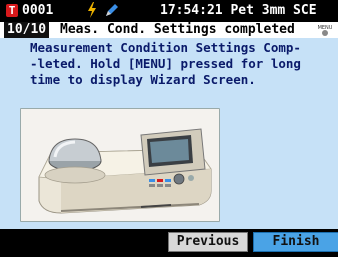 The width and height of the screenshot is (338, 257). Describe the element at coordinates (12, 10) in the screenshot. I see `t-icon: T` at that location.